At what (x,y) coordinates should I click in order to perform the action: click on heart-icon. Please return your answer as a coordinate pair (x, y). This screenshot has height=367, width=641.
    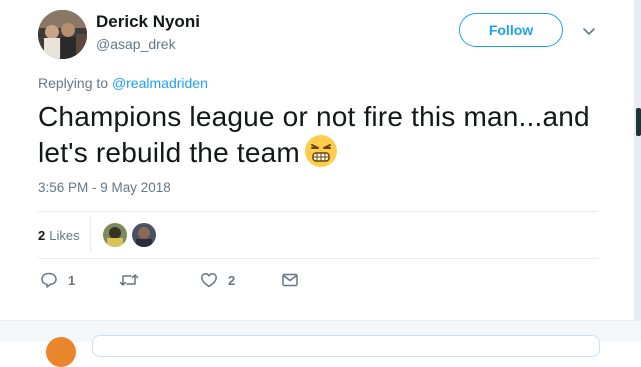
    Looking at the image, I should click on (209, 280).